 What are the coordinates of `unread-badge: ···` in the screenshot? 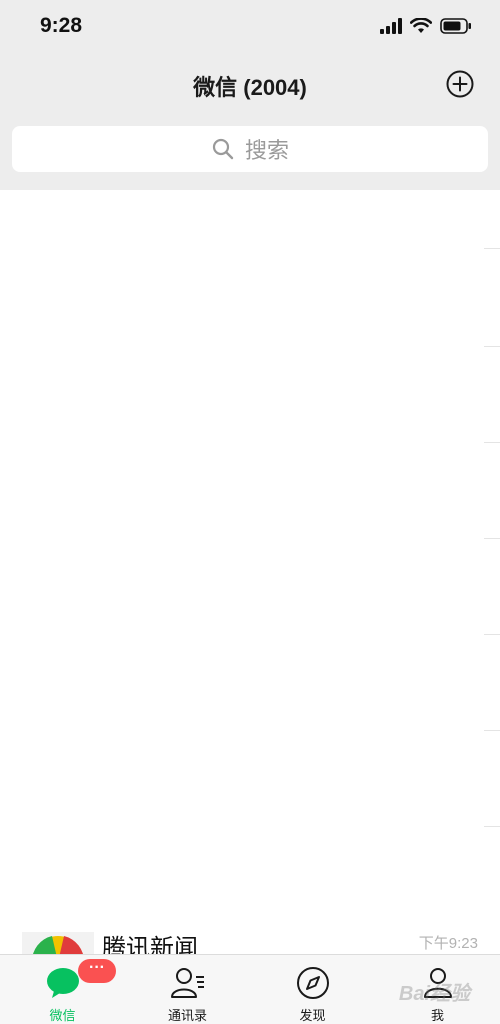 It's located at (97, 971).